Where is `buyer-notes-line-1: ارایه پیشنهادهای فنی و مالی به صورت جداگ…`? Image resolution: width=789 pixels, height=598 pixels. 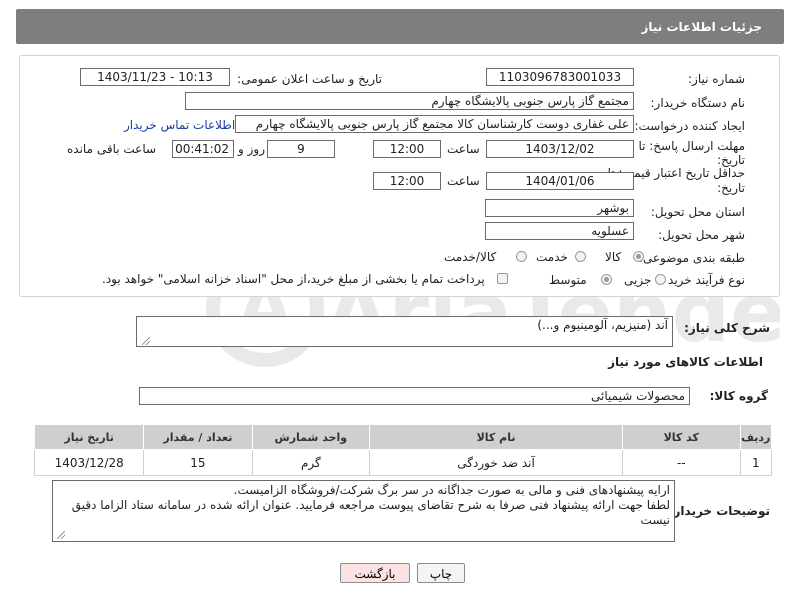
buyer-notes-line-1: ارایه پیشنهادهای فنی و مالی به صورت جداگ… is located at coordinates (451, 490).